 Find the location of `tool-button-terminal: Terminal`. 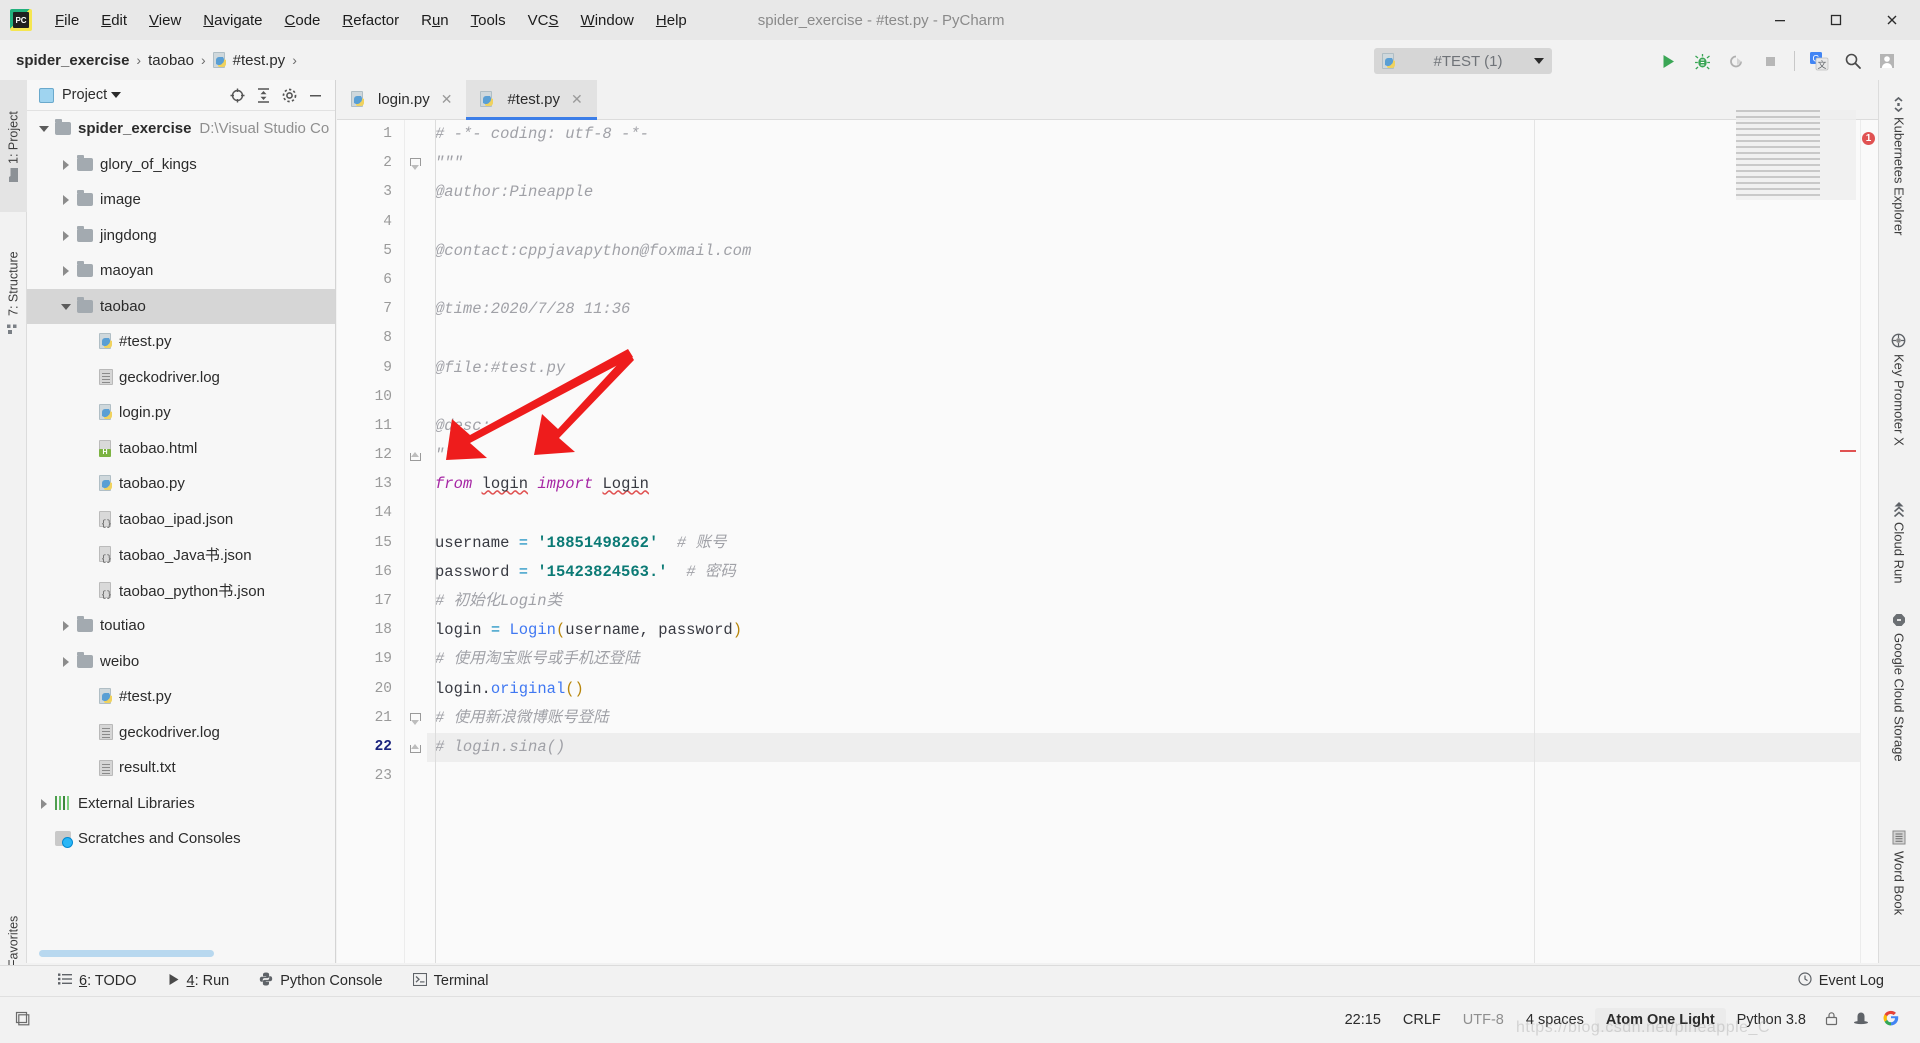

tool-button-terminal: Terminal is located at coordinates (451, 981).